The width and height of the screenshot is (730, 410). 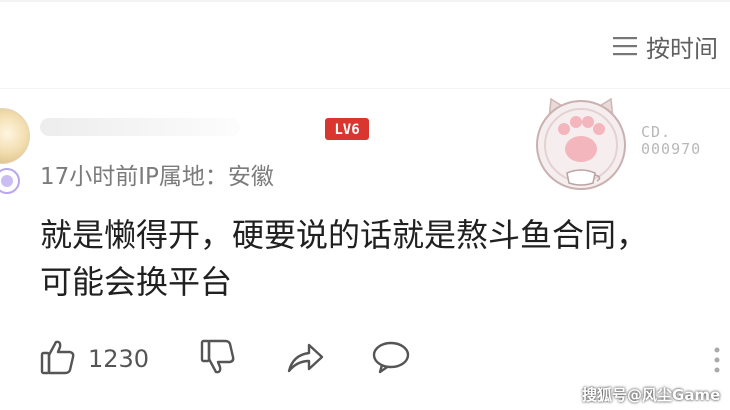 What do you see at coordinates (671, 149) in the screenshot?
I see `decoration-code-line2: 000970` at bounding box center [671, 149].